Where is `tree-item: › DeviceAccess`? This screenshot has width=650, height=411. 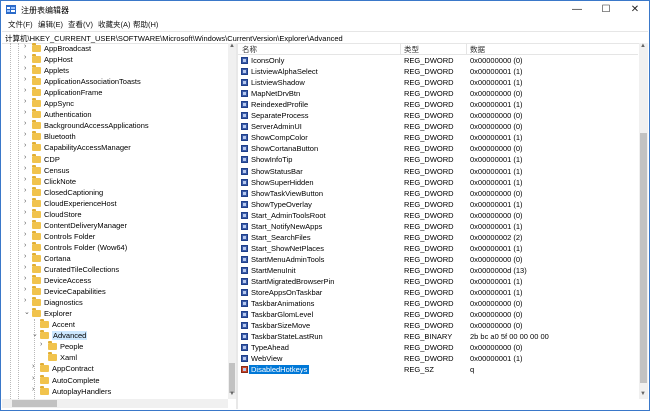 tree-item: › DeviceAccess is located at coordinates (115, 280).